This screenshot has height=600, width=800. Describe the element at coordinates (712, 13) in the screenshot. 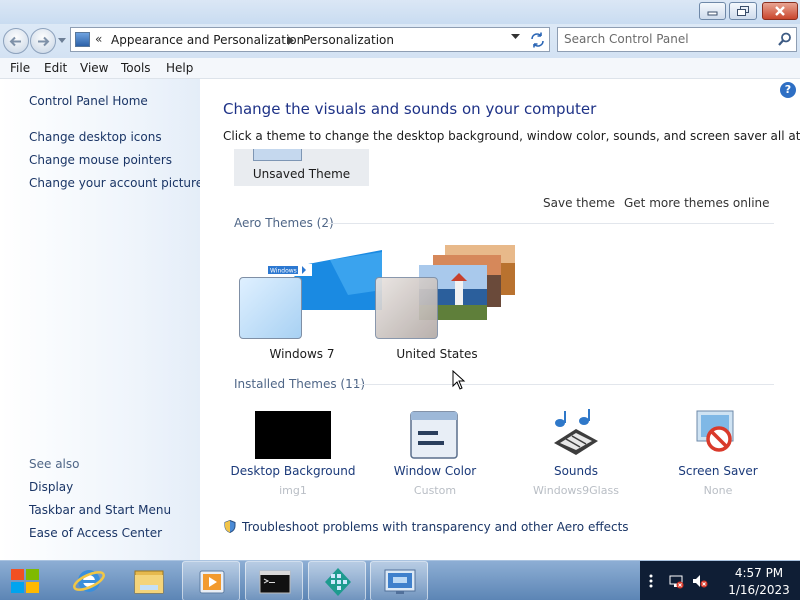

I see `minimize-icon` at that location.